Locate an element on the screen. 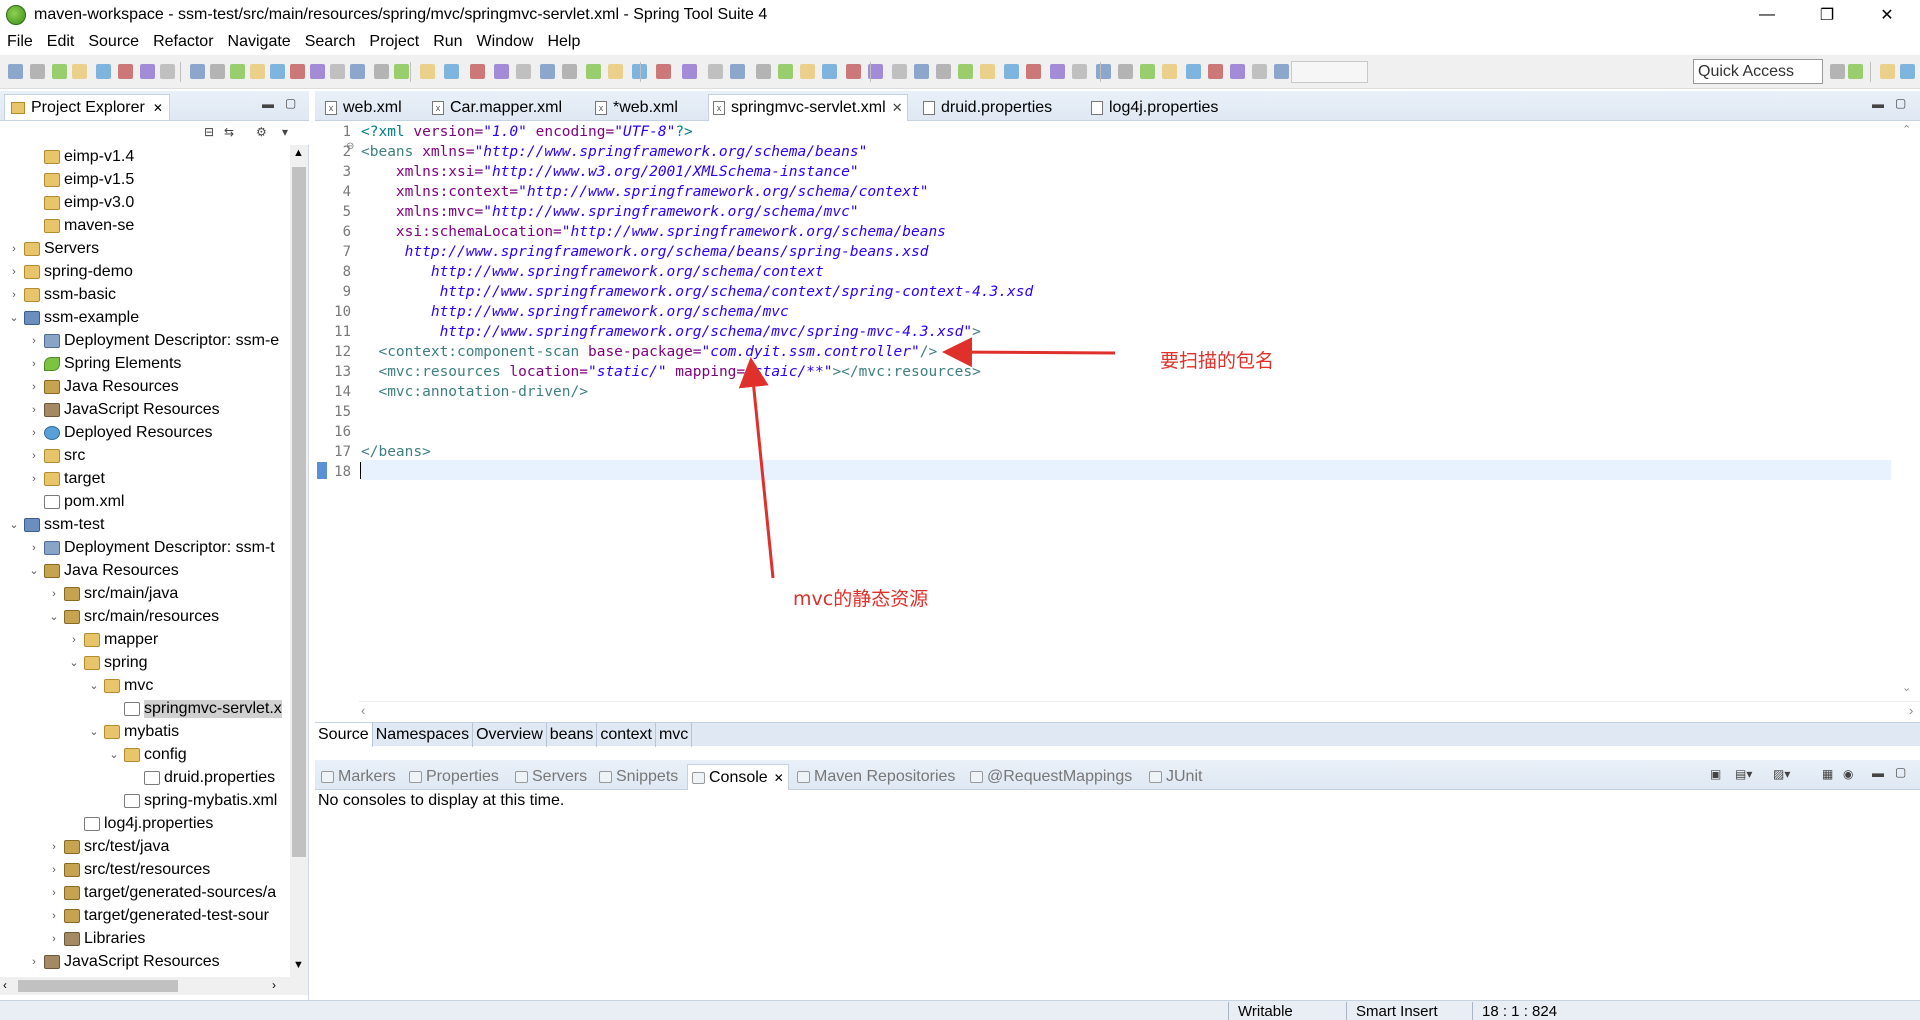  status-insert-mode: Smart Insert is located at coordinates (1397, 1011).